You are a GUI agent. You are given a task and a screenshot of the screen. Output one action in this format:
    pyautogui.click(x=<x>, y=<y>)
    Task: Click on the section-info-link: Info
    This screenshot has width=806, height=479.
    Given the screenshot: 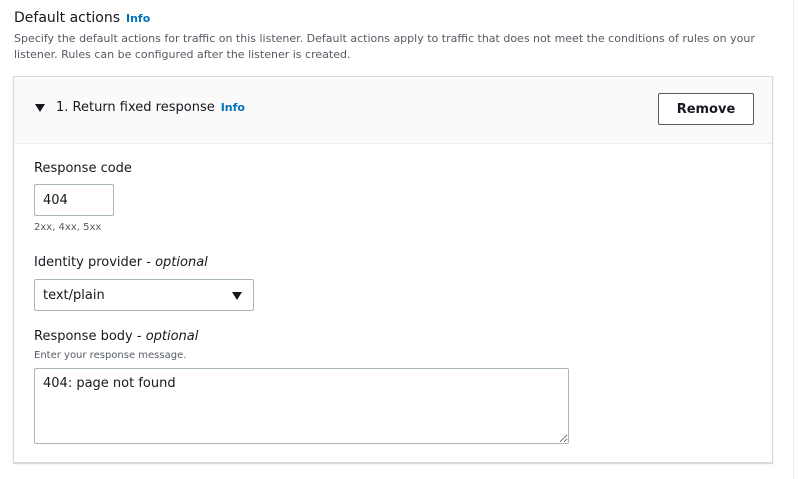 What is the action you would take?
    pyautogui.click(x=138, y=18)
    